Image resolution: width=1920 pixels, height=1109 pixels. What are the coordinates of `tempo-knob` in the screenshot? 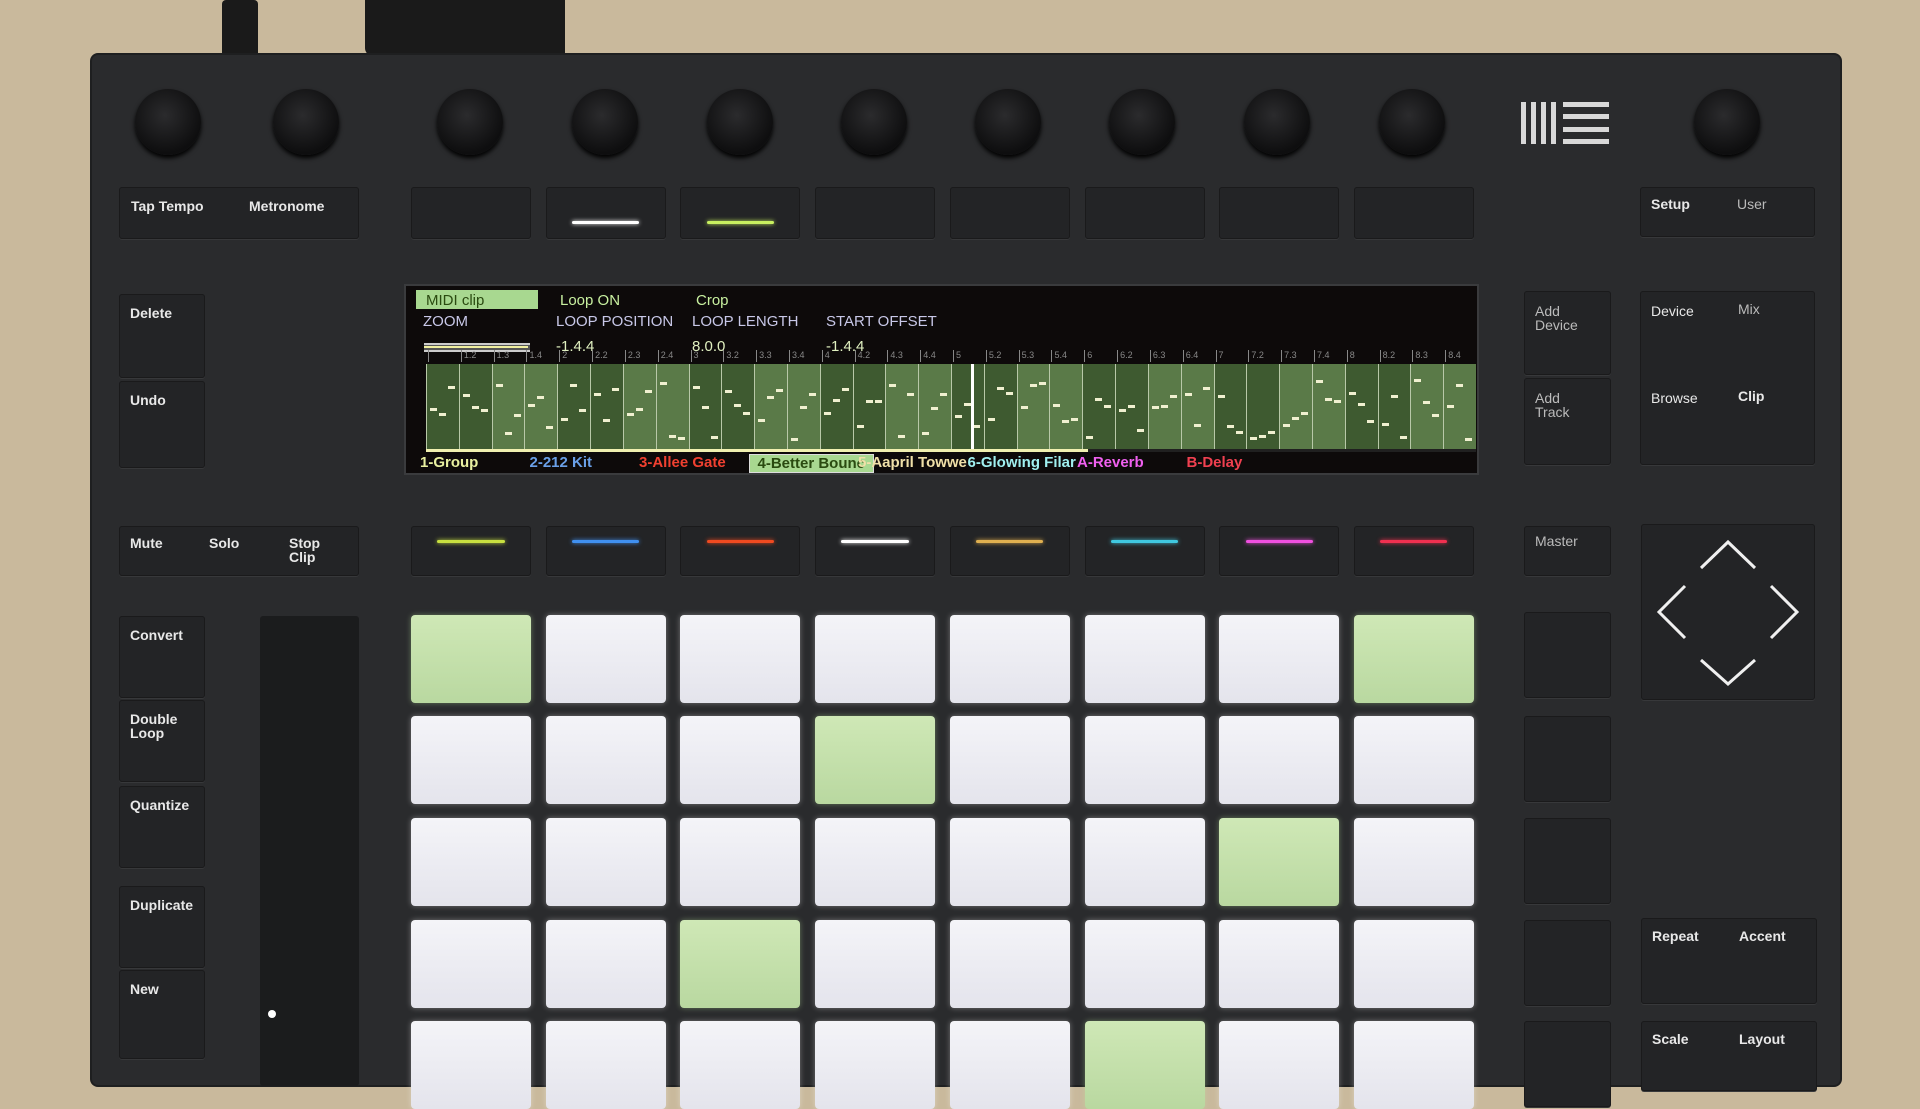 It's located at (168, 122).